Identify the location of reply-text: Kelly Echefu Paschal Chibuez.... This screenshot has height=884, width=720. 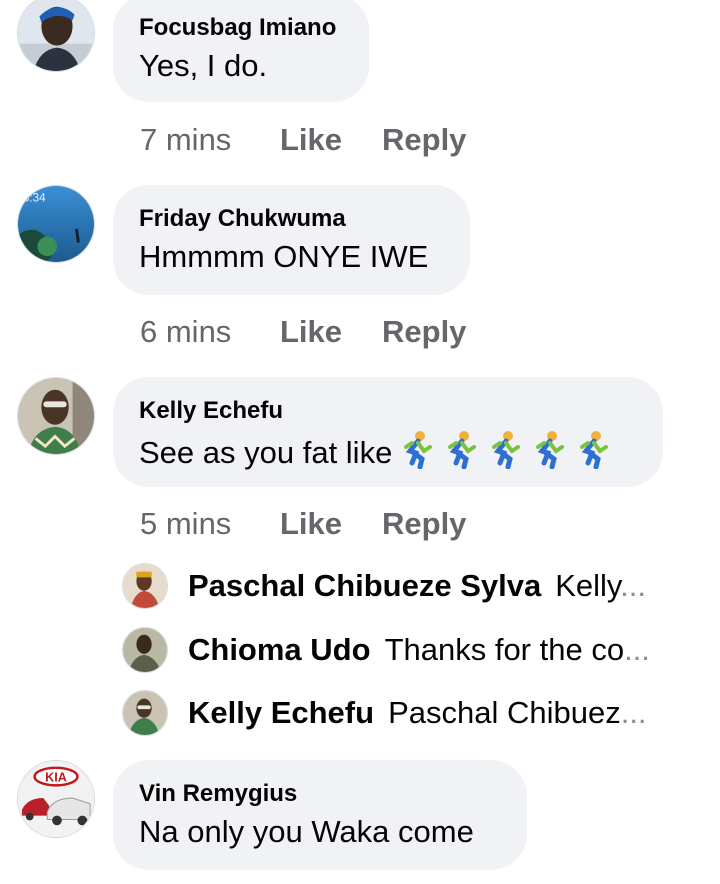
(417, 713).